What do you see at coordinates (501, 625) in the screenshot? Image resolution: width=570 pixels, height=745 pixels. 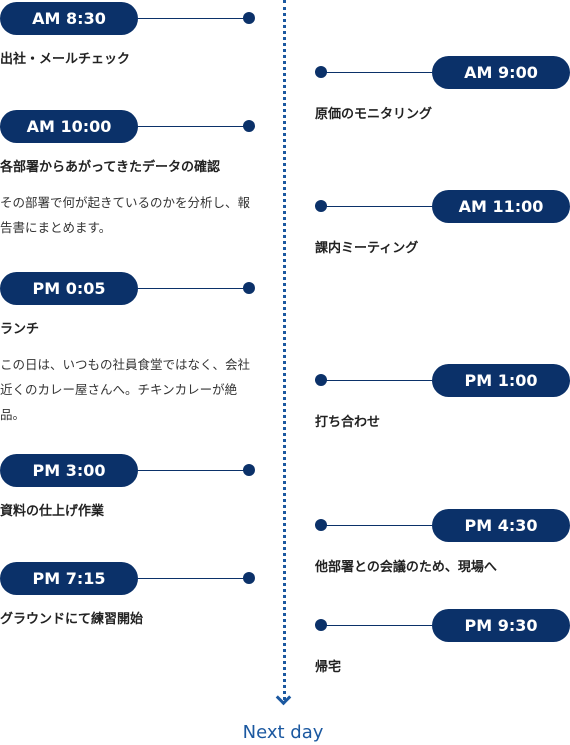 I see `time-badge: PM 9:30` at bounding box center [501, 625].